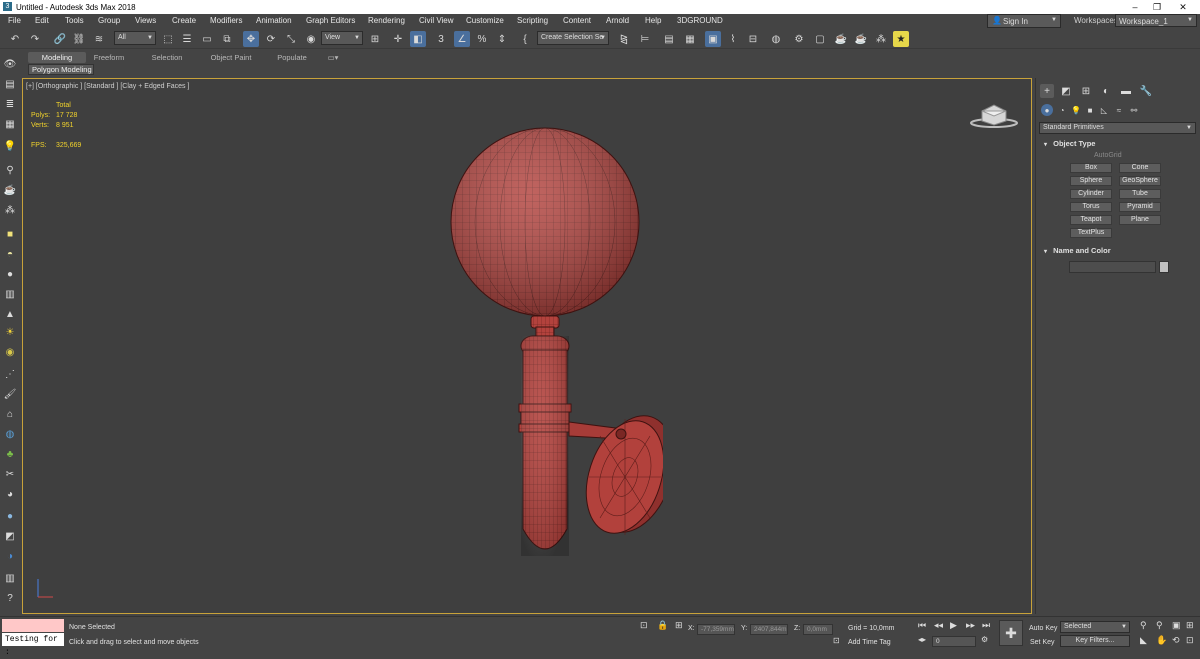 The width and height of the screenshot is (1200, 659). I want to click on isolate-selection-icon: ⊡, so click(644, 625).